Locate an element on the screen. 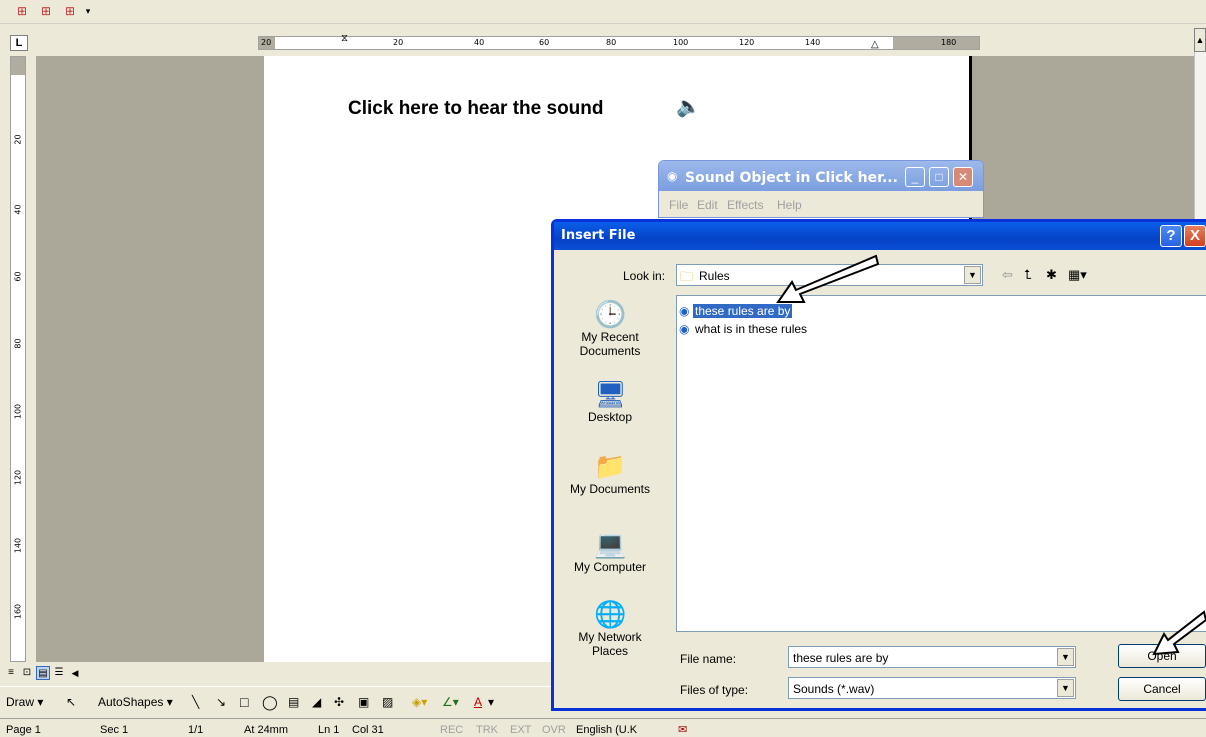 This screenshot has height=737, width=1206. status-ext: EXT is located at coordinates (520, 730).